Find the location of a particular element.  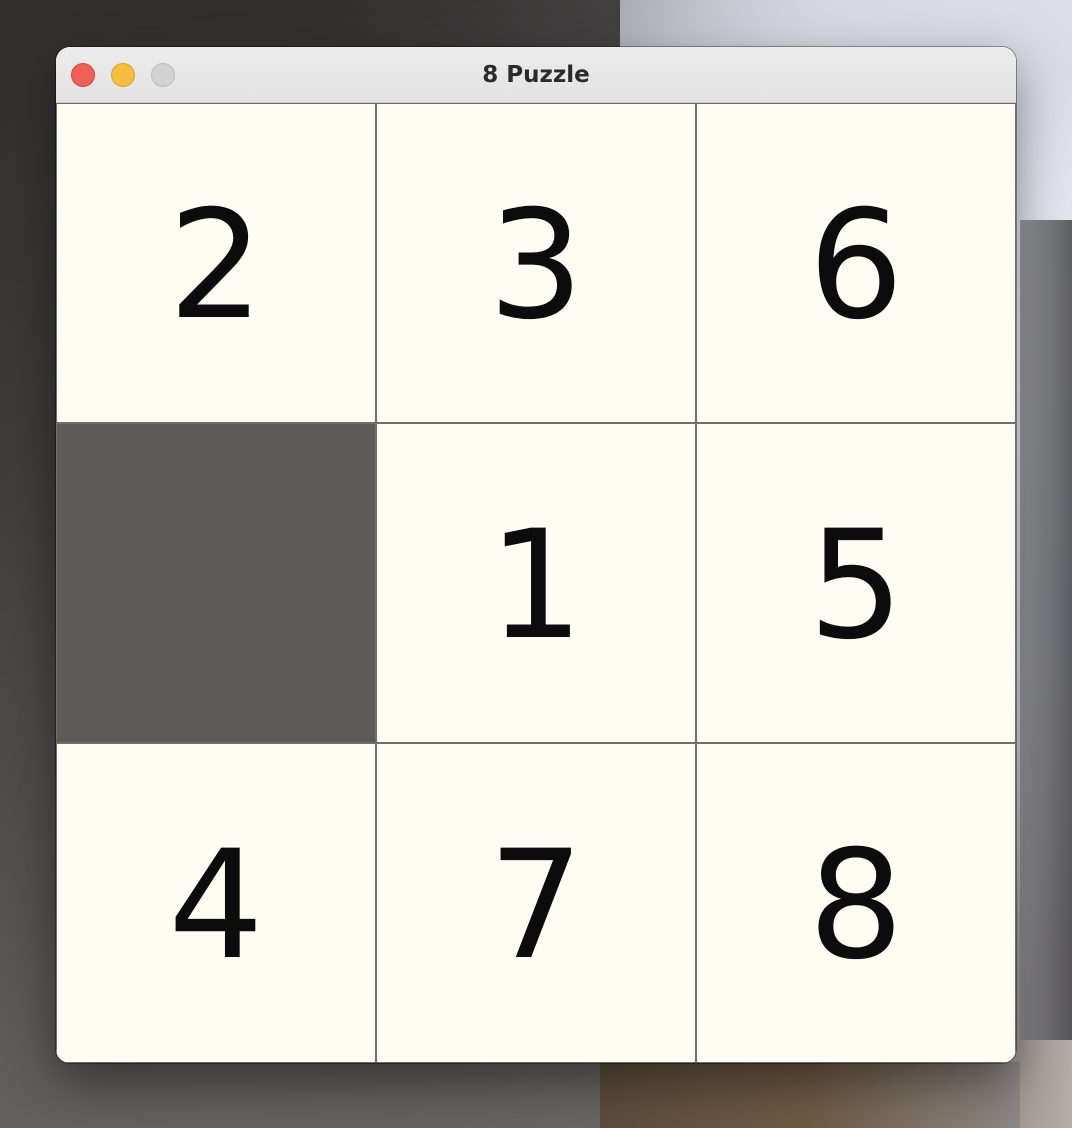

tile-row3-col2: 7 is located at coordinates (536, 903).